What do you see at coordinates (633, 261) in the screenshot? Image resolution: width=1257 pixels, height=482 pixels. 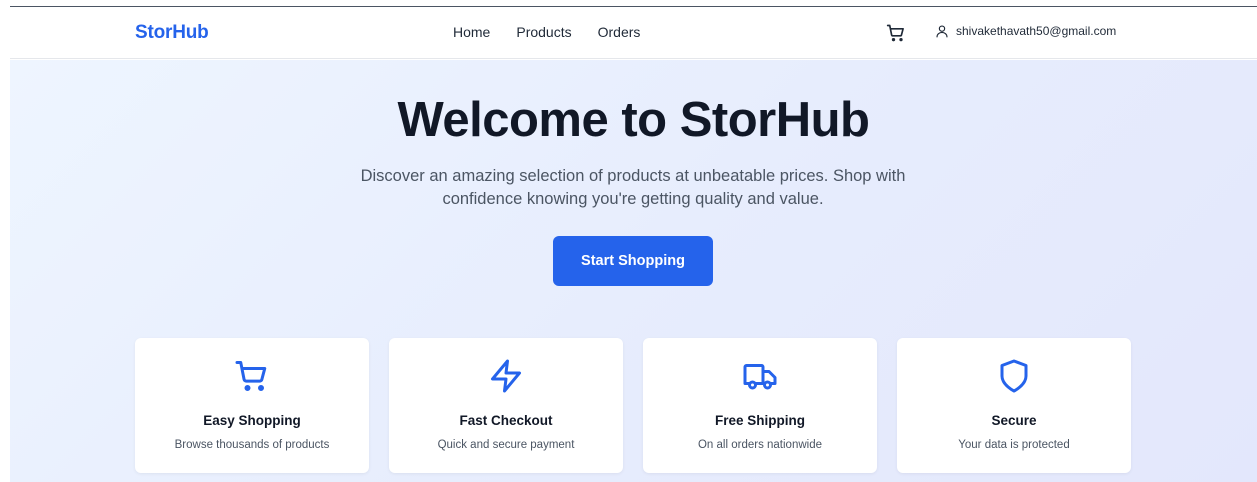 I see `start-shopping-button: Start Shopping` at bounding box center [633, 261].